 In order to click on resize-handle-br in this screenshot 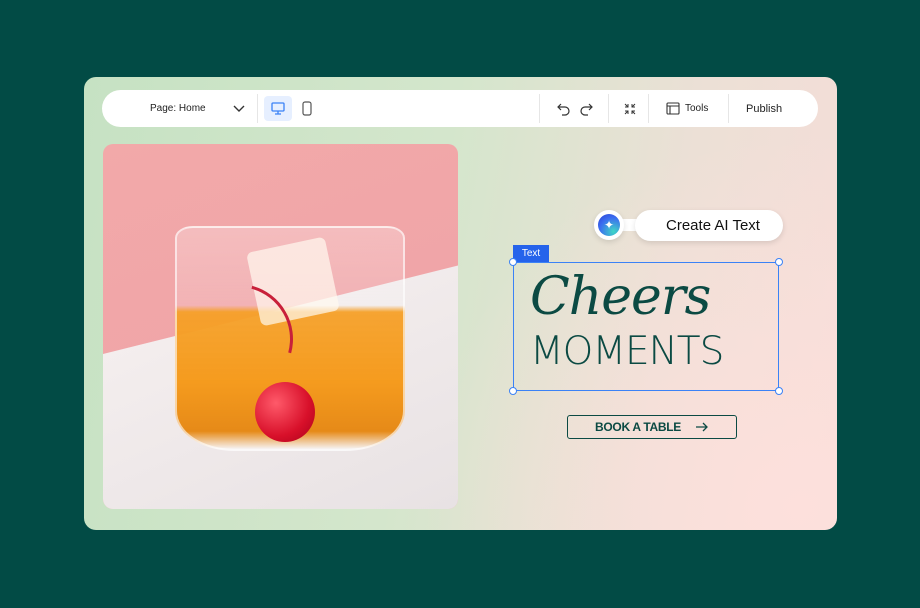, I will do `click(779, 391)`.